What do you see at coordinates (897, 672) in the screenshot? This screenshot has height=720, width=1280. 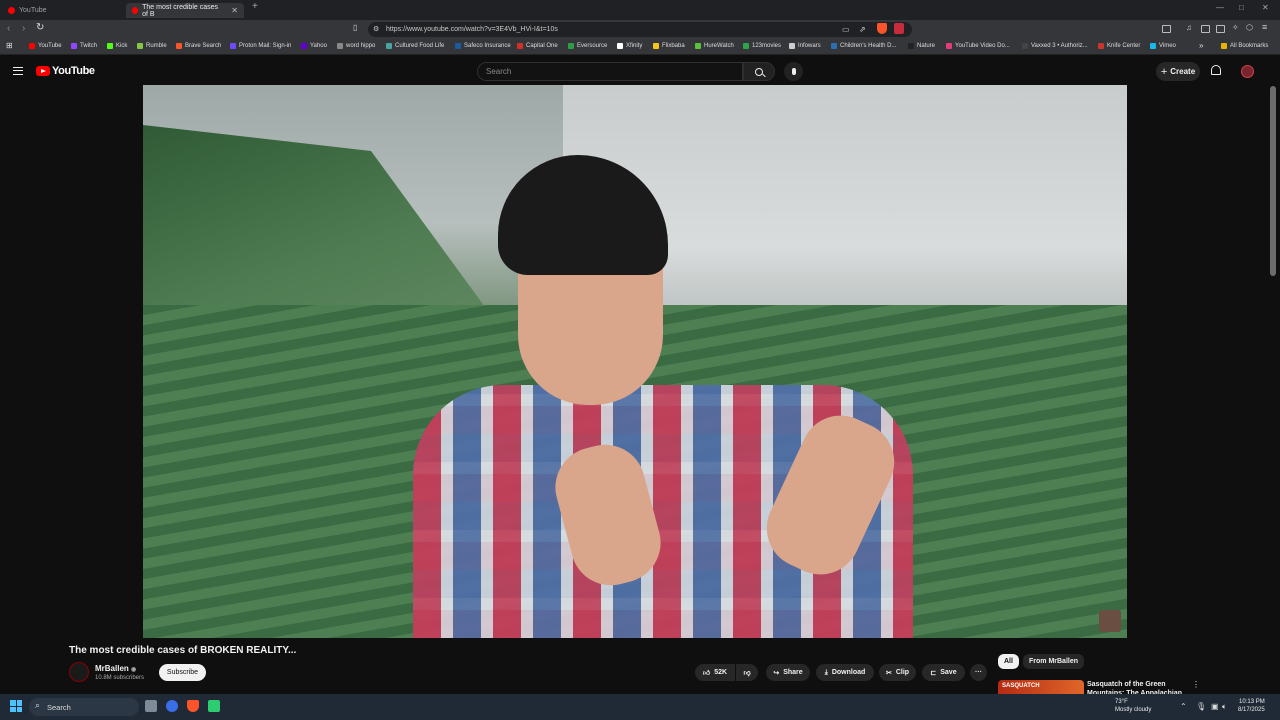 I see `clip-button: ✂ Clip` at bounding box center [897, 672].